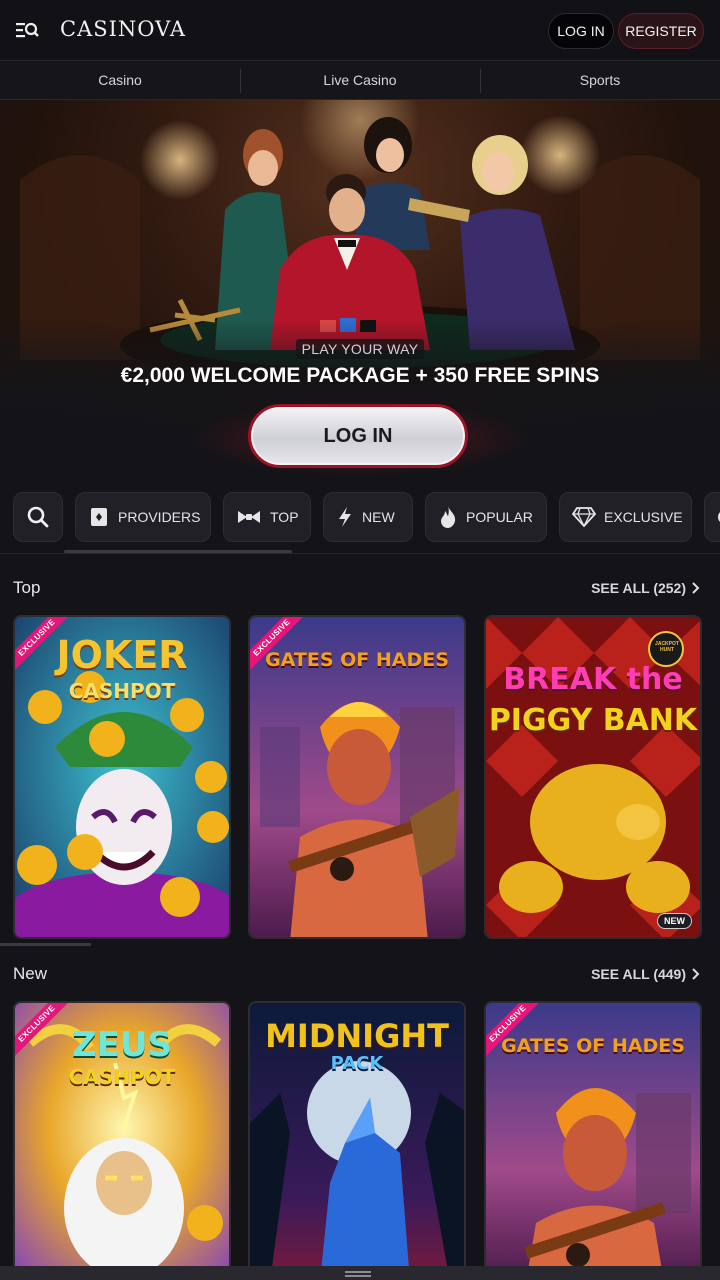 This screenshot has height=1280, width=720. I want to click on chip-popular: POPULAR, so click(486, 517).